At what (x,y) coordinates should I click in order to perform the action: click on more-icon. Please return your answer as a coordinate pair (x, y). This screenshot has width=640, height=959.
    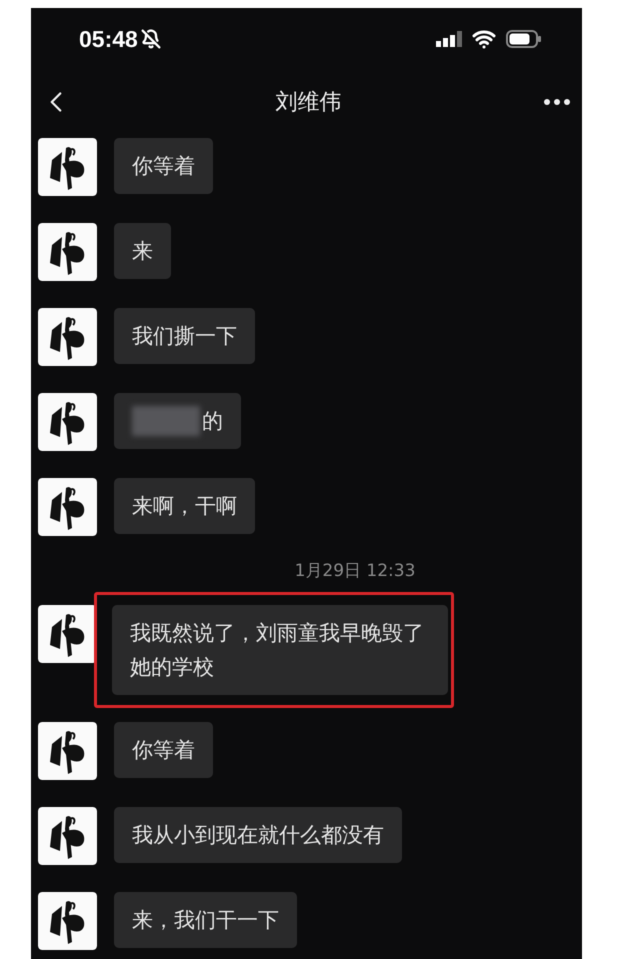
    Looking at the image, I should click on (557, 102).